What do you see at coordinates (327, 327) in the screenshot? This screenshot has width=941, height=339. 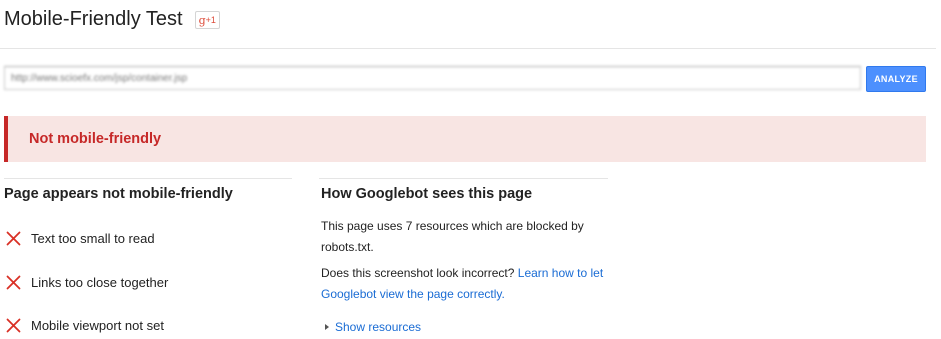 I see `expand-triangle-icon` at bounding box center [327, 327].